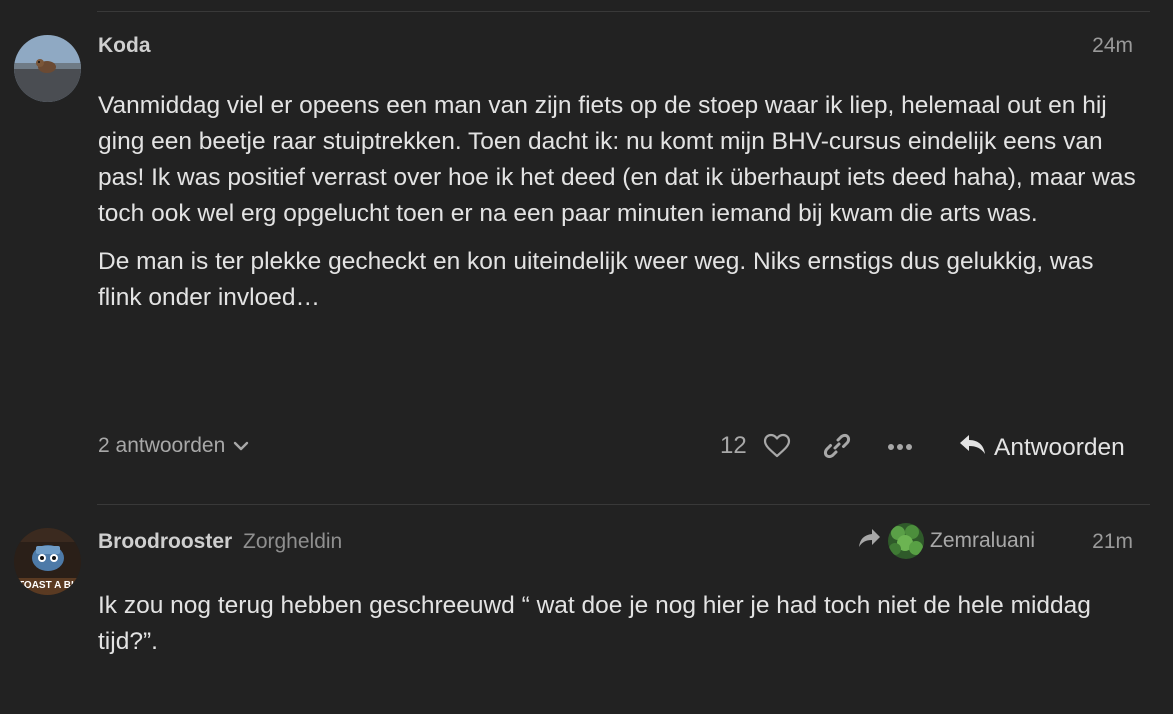 The height and width of the screenshot is (714, 1173). I want to click on copy-link-button, so click(837, 448).